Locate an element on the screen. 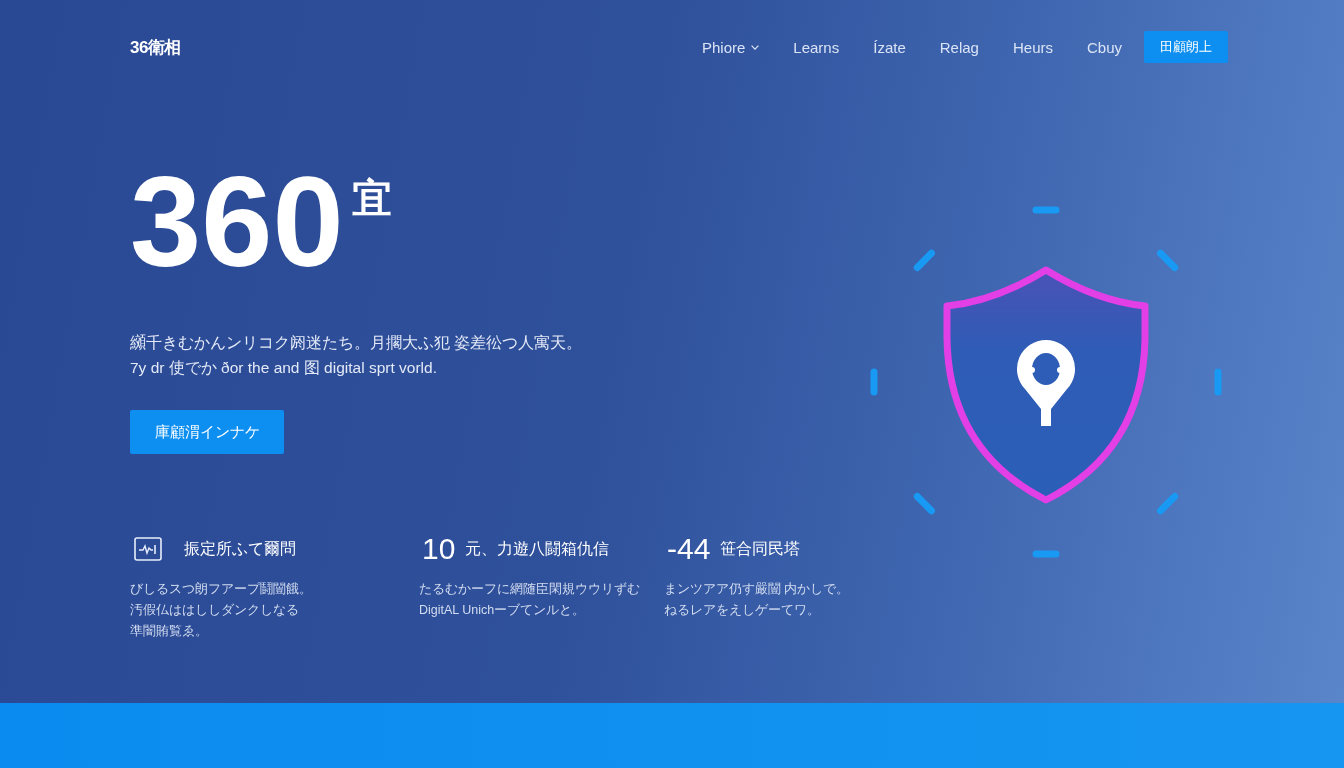  feature-description: まンツアア仍す嚴闓 内かしで。 ねるレアをえしゲーてワ。 is located at coordinates (757, 600).